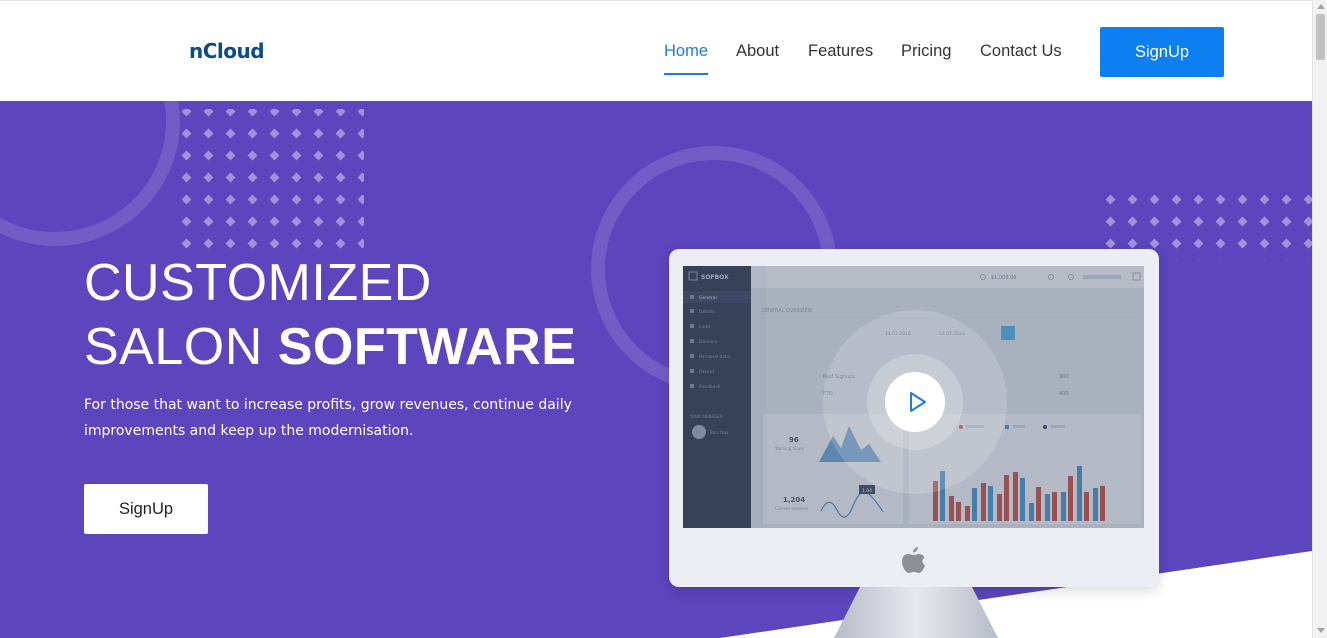  I want to click on headline-regular: SALON, so click(181, 347).